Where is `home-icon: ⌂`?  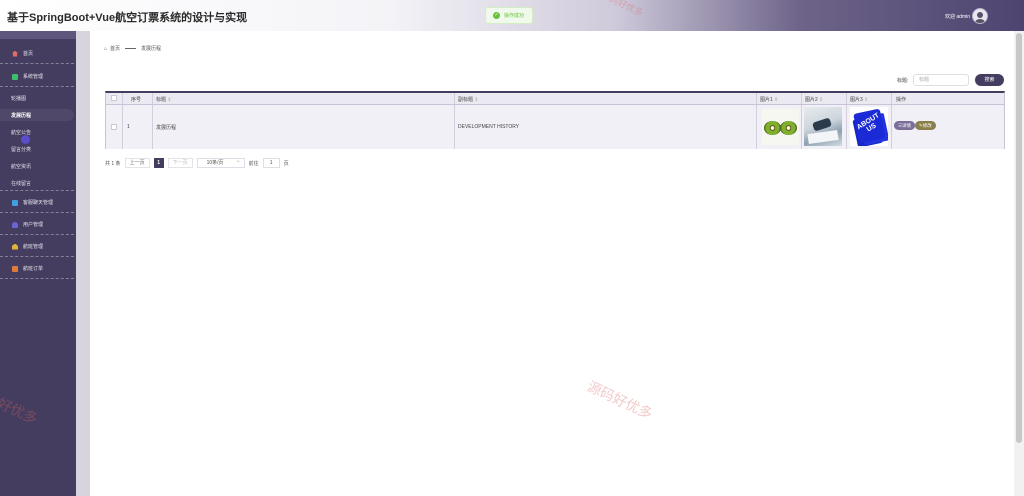
home-icon: ⌂ is located at coordinates (105, 49).